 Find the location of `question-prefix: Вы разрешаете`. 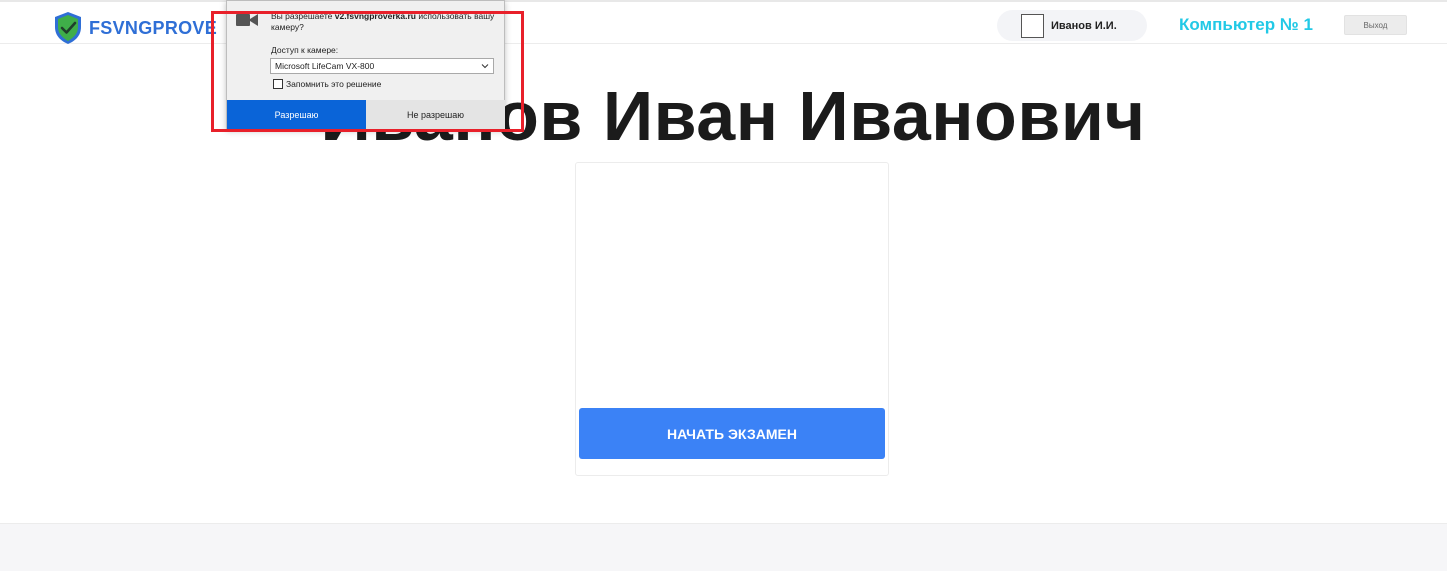

question-prefix: Вы разрешаете is located at coordinates (303, 16).